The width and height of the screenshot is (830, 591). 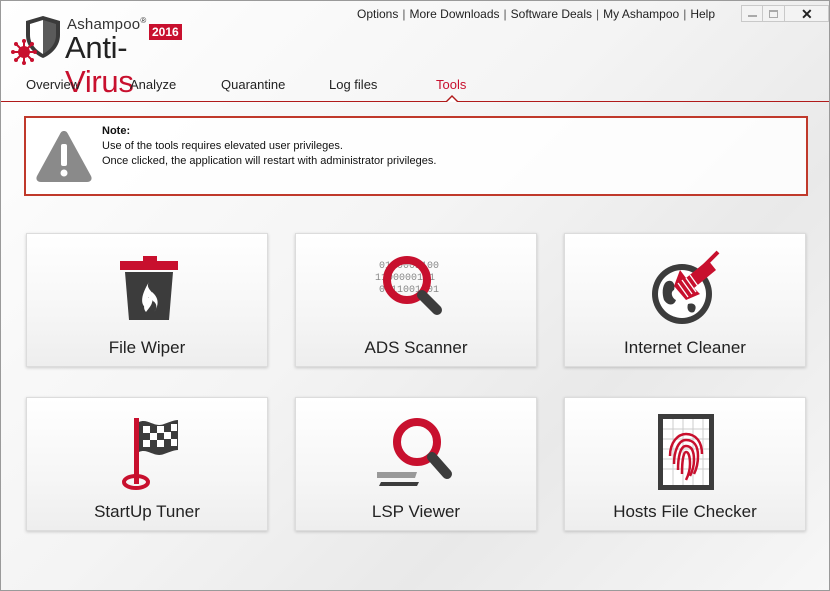 What do you see at coordinates (685, 347) in the screenshot?
I see `internet-cleaner-label: Internet Cleaner` at bounding box center [685, 347].